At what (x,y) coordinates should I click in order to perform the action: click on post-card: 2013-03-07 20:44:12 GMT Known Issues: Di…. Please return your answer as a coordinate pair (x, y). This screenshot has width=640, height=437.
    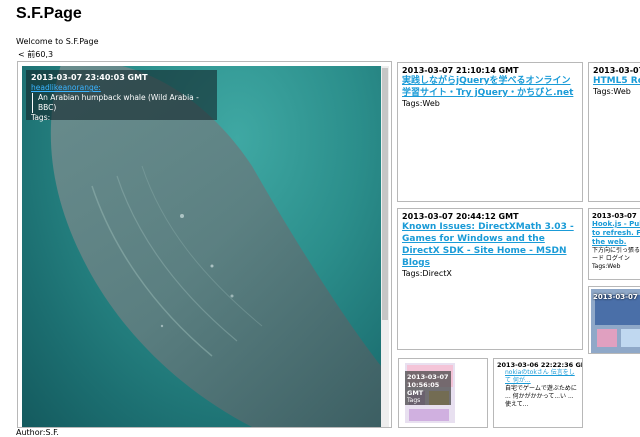
    Looking at the image, I should click on (490, 279).